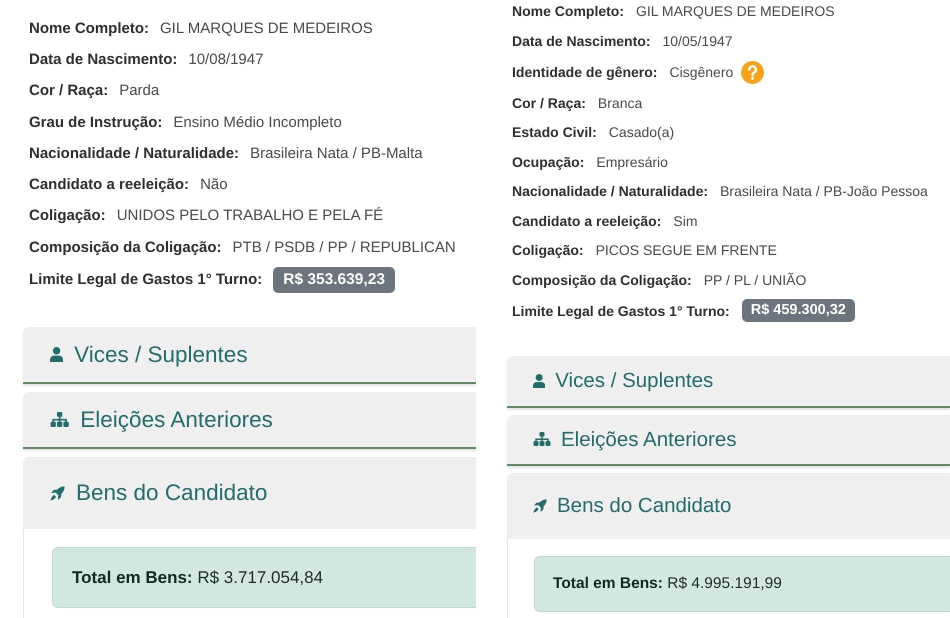  Describe the element at coordinates (641, 133) in the screenshot. I see `field-value: Casado(a)` at that location.